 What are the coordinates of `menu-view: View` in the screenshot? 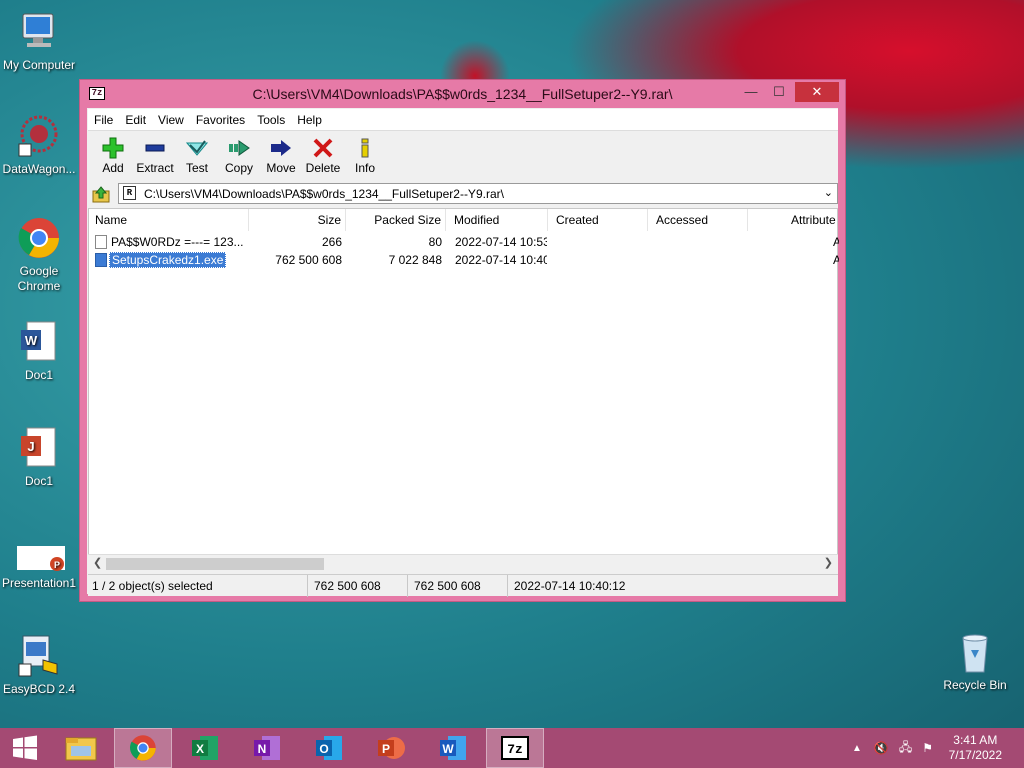 It's located at (171, 120).